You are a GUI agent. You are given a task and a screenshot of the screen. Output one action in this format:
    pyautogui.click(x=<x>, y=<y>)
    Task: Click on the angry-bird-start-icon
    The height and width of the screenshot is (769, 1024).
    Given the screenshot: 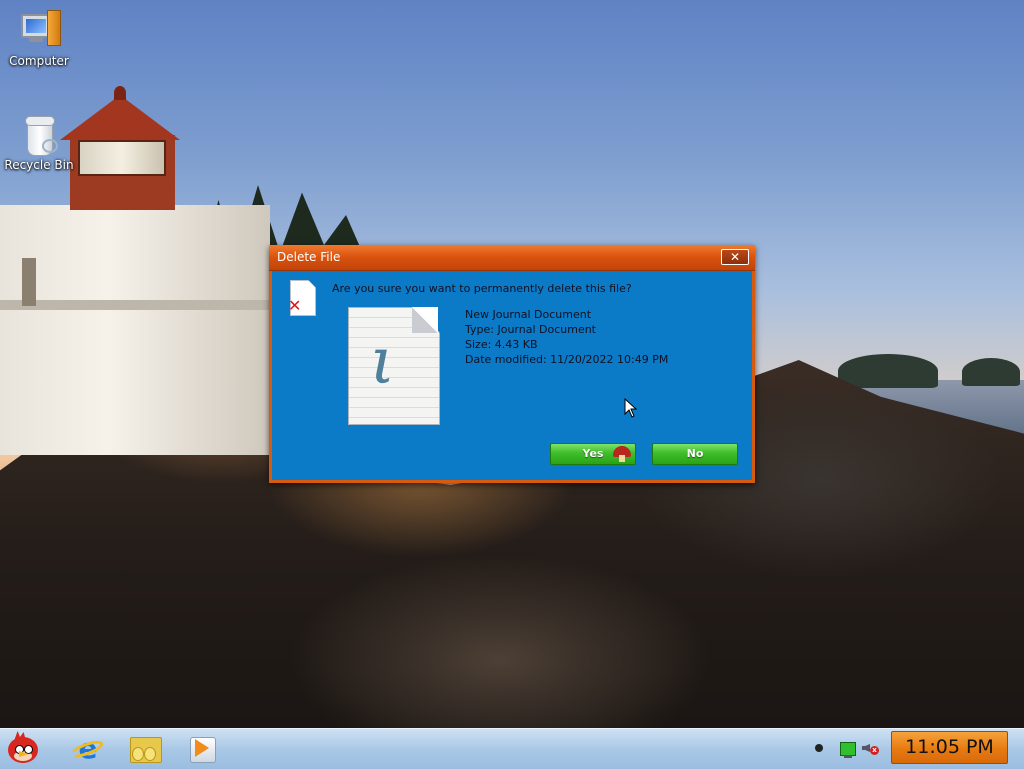 What is the action you would take?
    pyautogui.click(x=23, y=748)
    